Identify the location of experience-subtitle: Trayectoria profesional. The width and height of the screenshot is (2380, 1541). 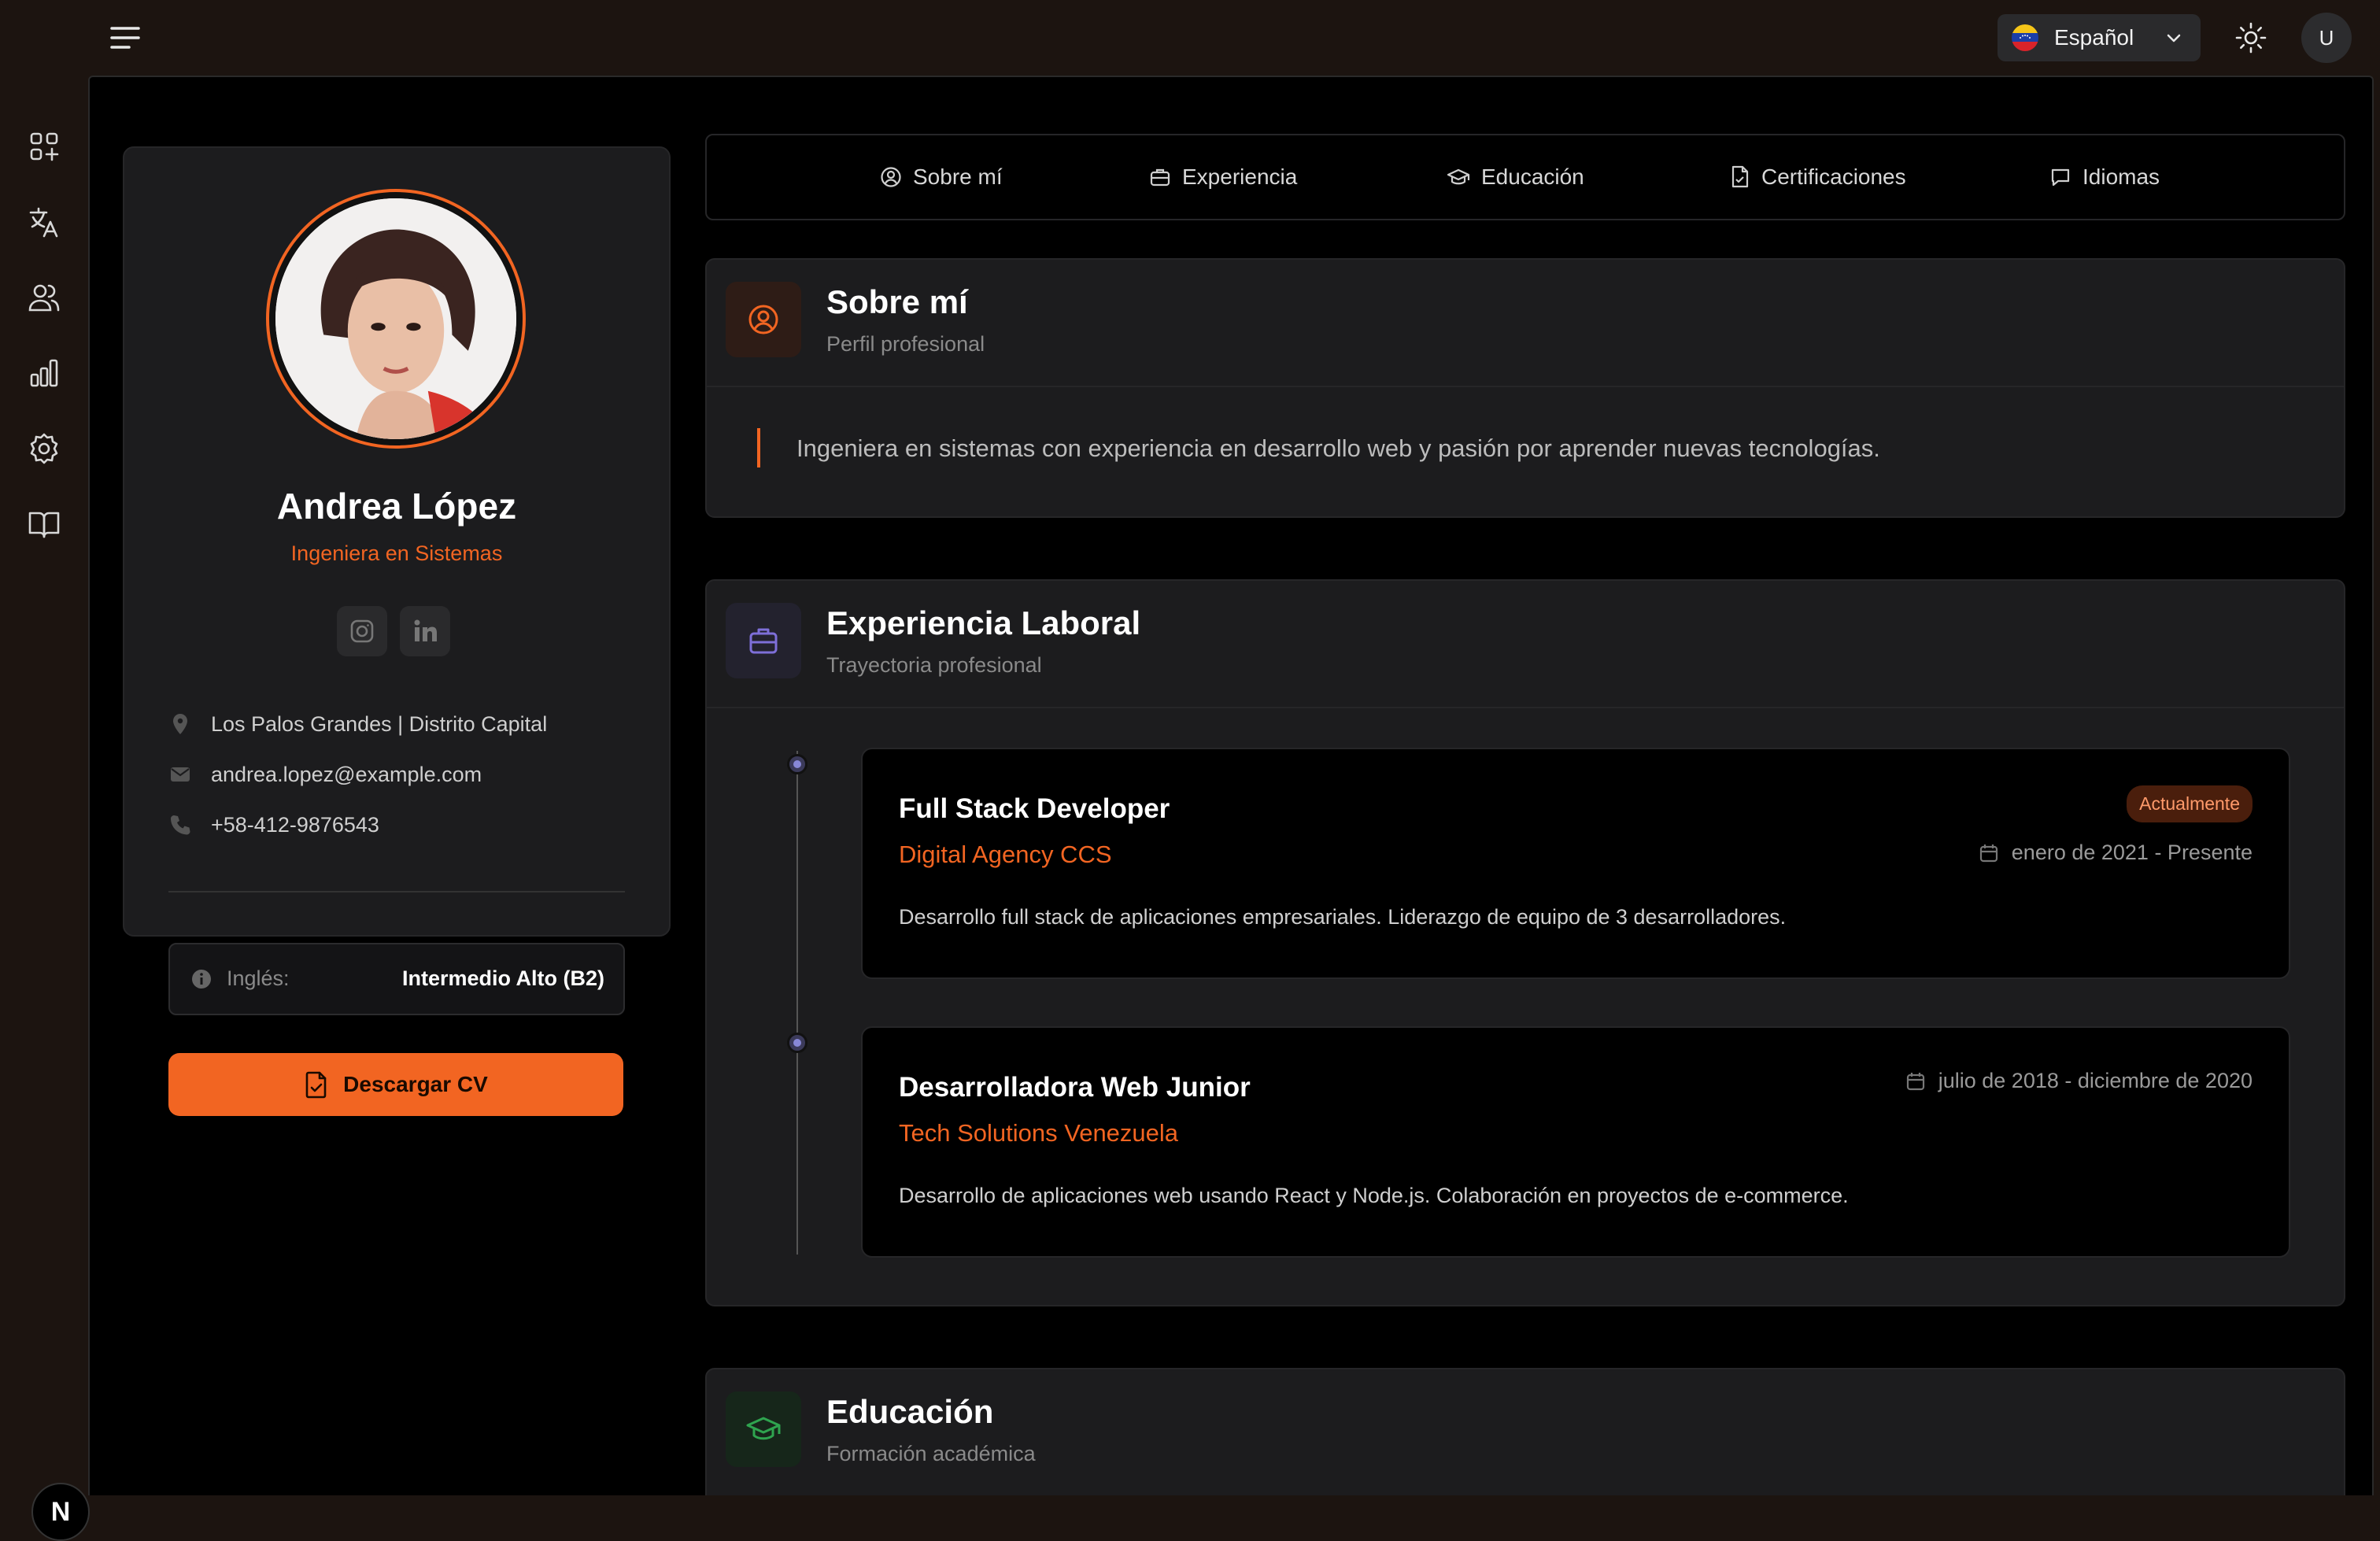
(934, 665).